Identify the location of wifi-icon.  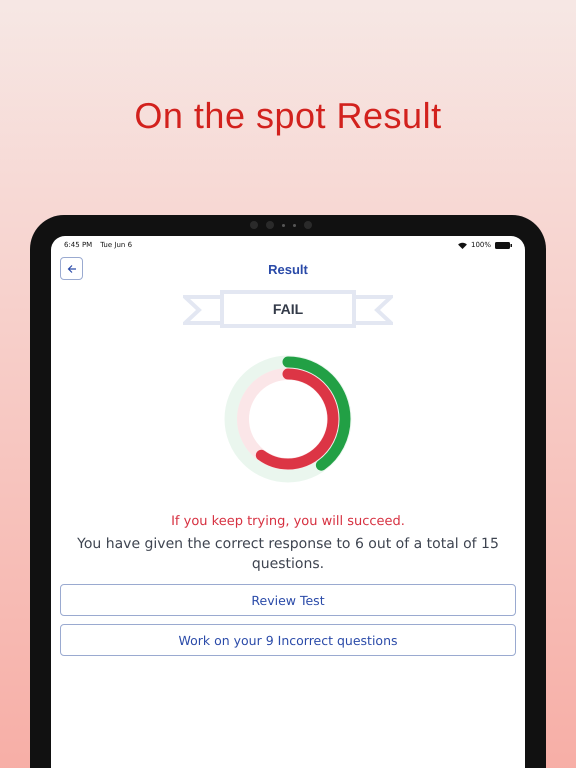
(462, 245).